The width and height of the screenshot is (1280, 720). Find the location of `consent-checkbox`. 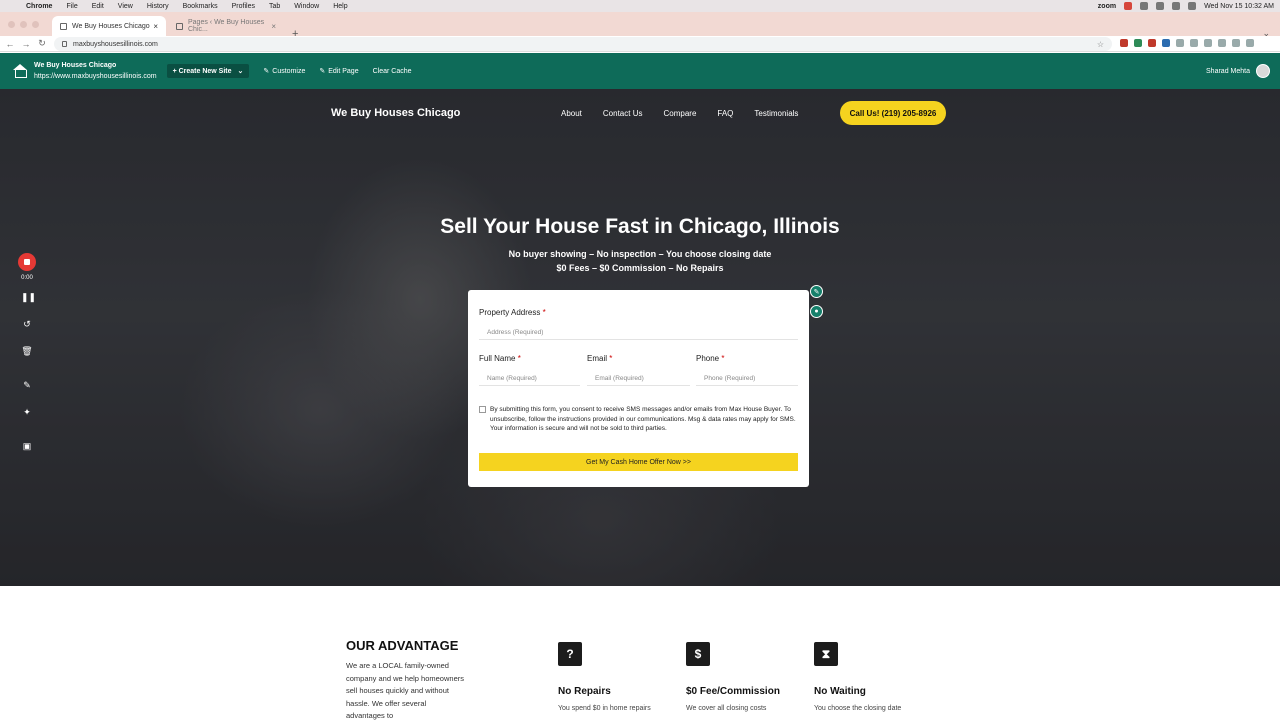

consent-checkbox is located at coordinates (482, 409).